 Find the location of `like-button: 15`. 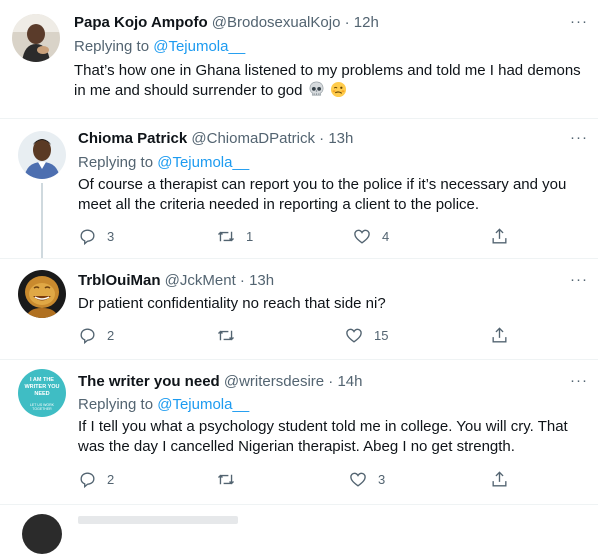

like-button: 15 is located at coordinates (366, 335).